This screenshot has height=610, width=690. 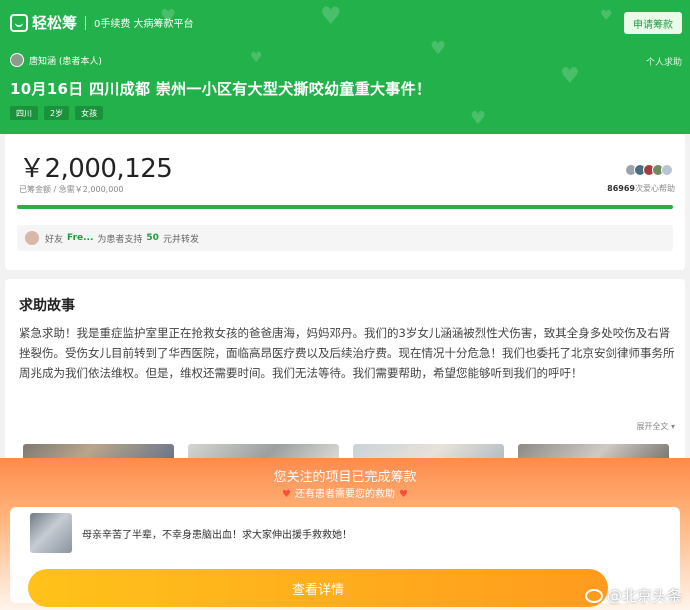 What do you see at coordinates (55, 23) in the screenshot?
I see `logo-text: 轻松筹` at bounding box center [55, 23].